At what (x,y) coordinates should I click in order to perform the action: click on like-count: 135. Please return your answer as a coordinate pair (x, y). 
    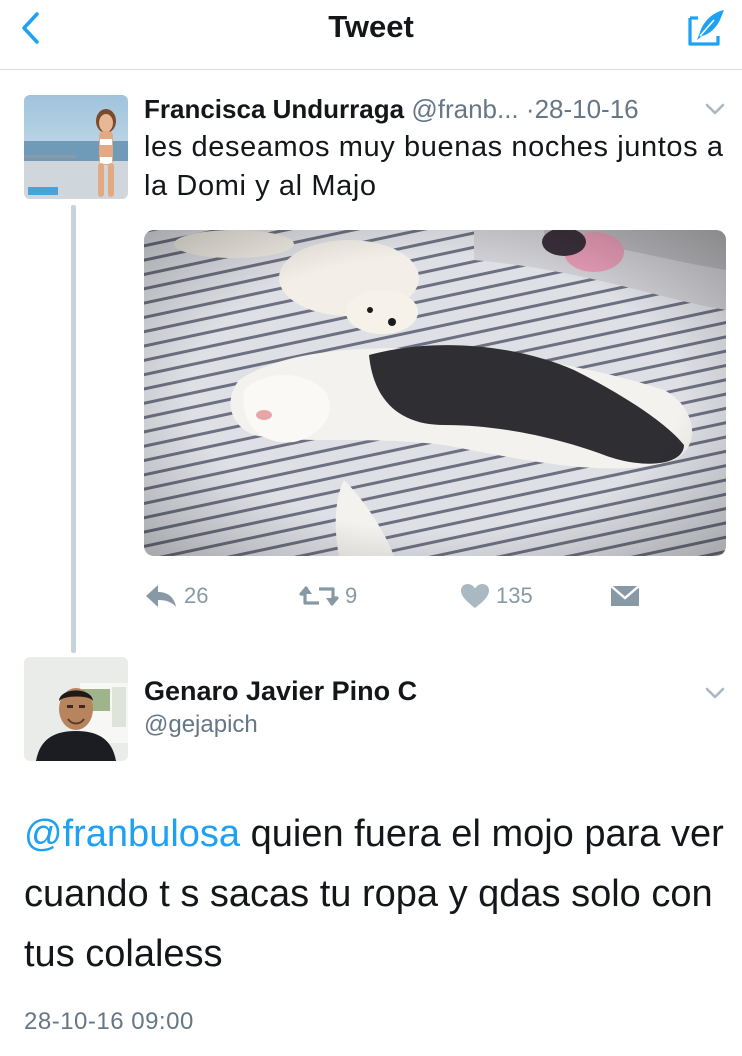
    Looking at the image, I should click on (514, 595).